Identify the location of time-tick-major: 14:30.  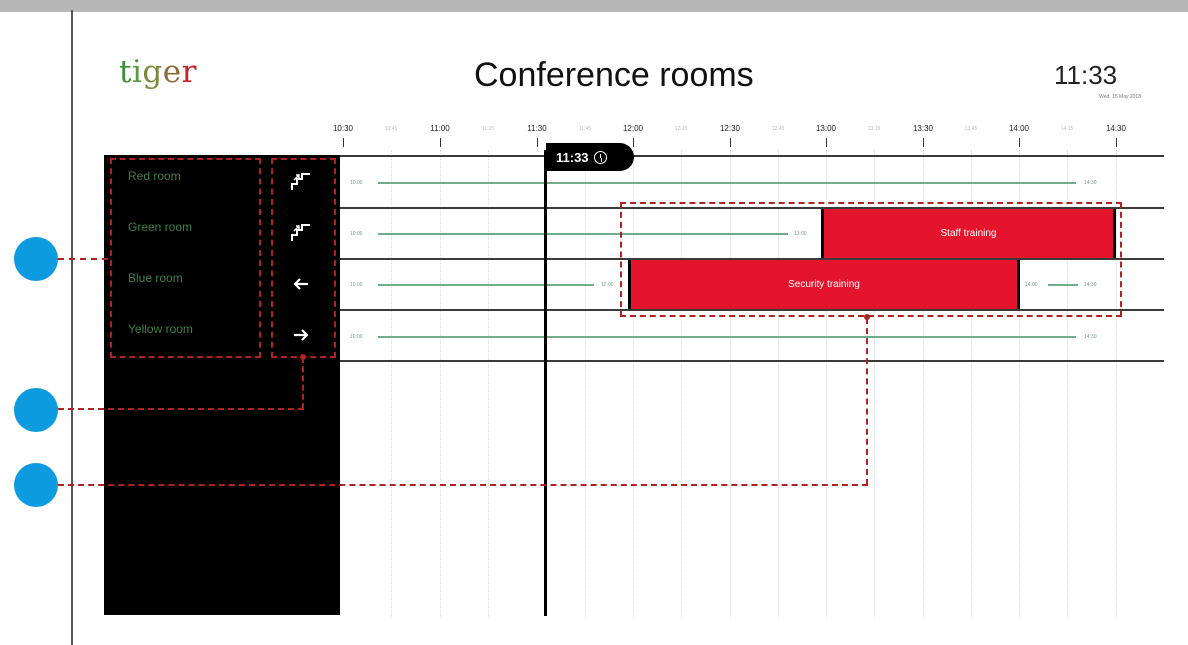
(1116, 128).